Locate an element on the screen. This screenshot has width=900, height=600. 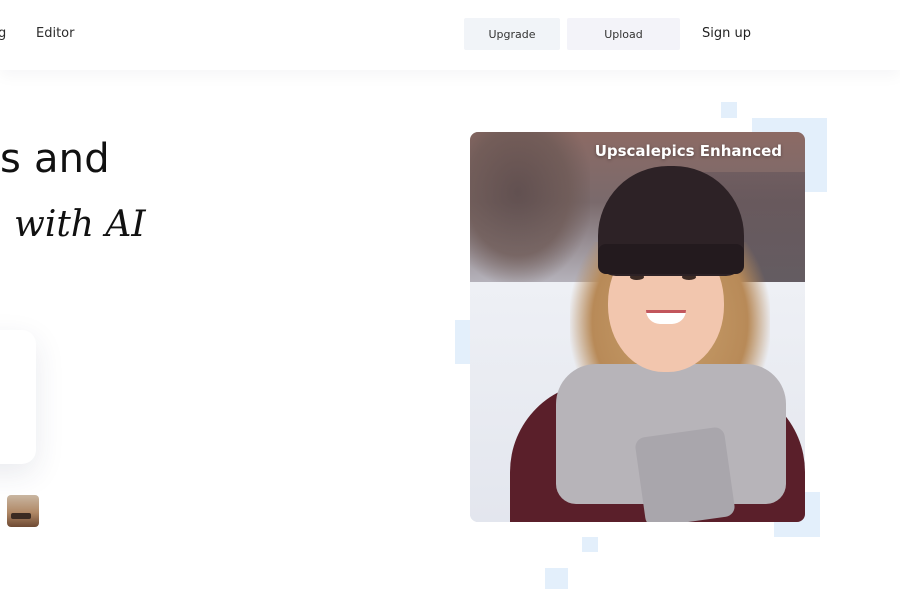
top-navigation-bar: g Editor Upgrade Upload Sign up is located at coordinates (450, 35).